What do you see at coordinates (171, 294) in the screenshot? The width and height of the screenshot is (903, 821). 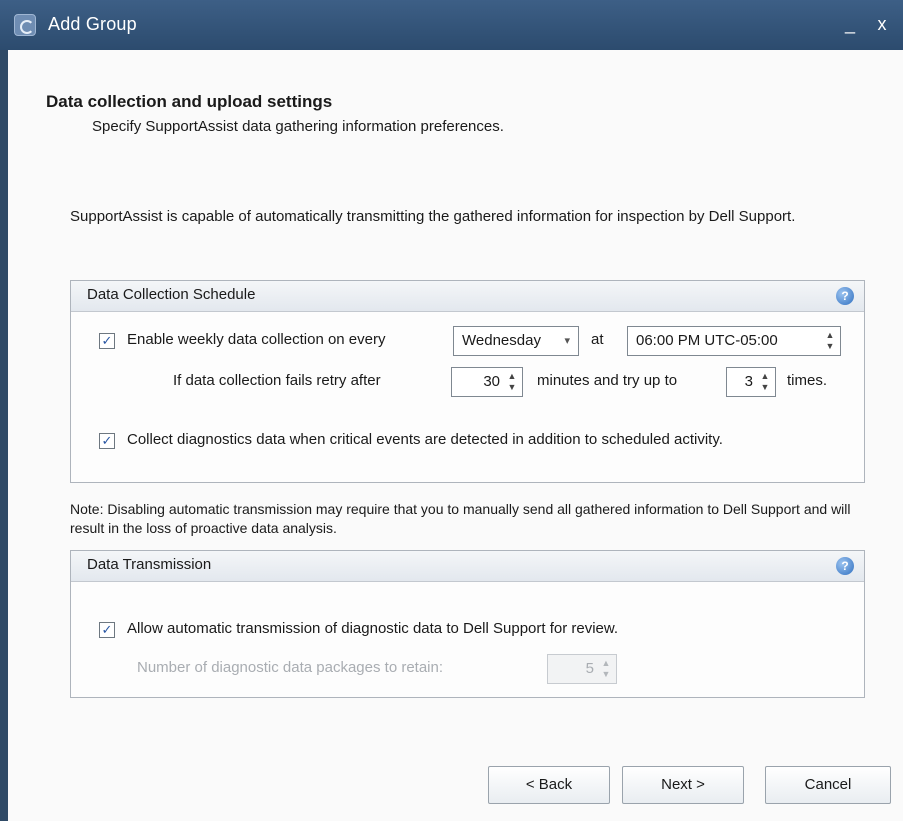 I see `group-title: Data Collection Schedule` at bounding box center [171, 294].